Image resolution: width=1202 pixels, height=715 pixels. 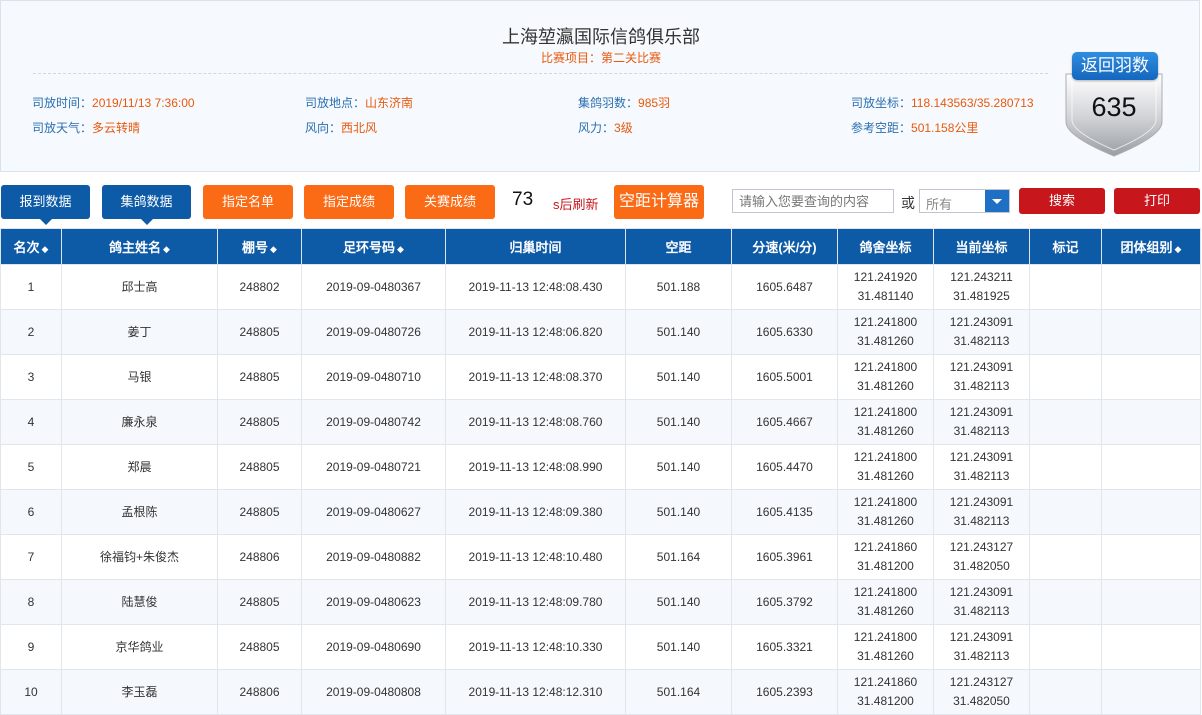 I want to click on cell-speed: 1605.6487, so click(x=784, y=287).